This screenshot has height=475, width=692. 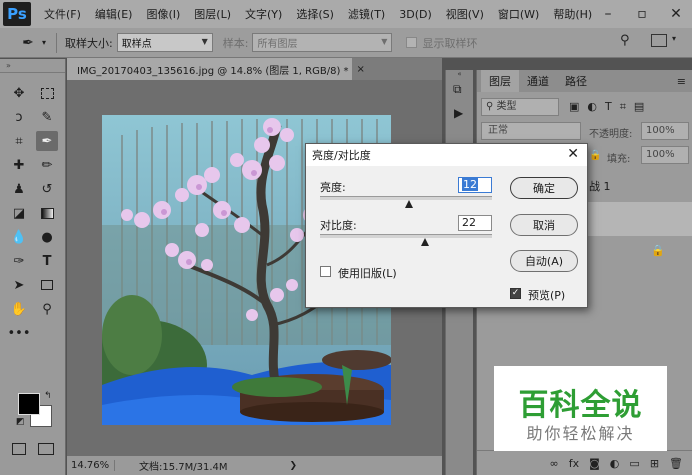 What do you see at coordinates (600, 186) in the screenshot?
I see `layer-name: 战 1` at bounding box center [600, 186].